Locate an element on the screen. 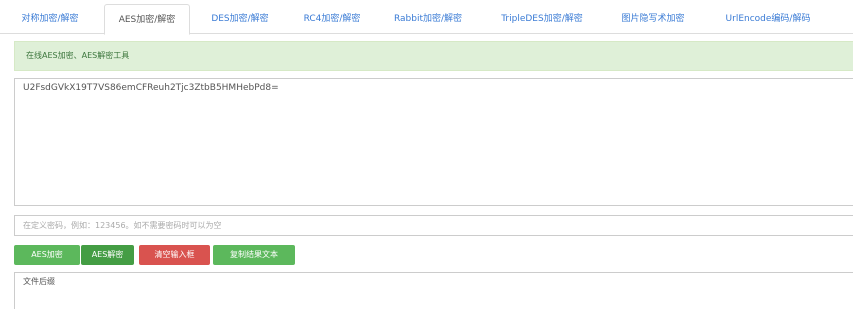 The width and height of the screenshot is (853, 309). clear-input-button: 清空输入框 is located at coordinates (174, 255).